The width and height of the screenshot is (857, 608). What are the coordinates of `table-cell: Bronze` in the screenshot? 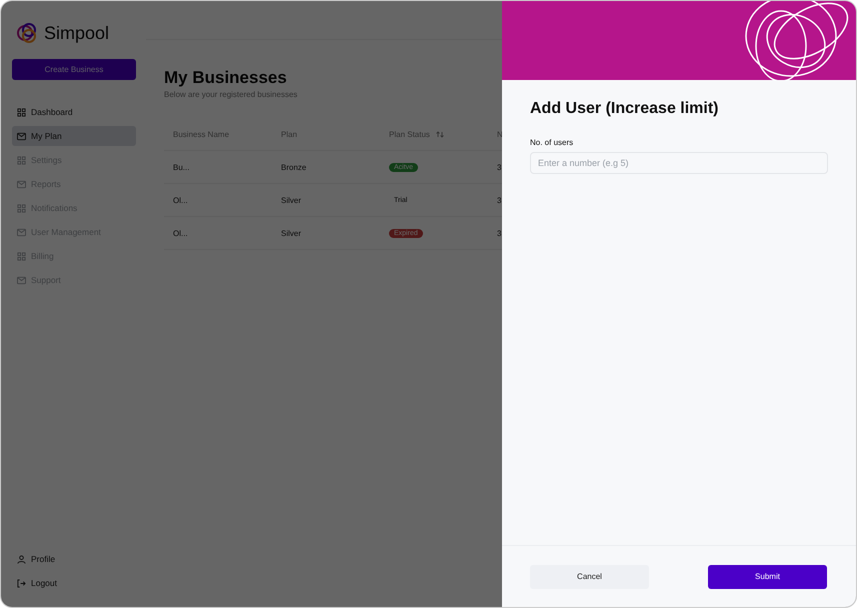 It's located at (326, 167).